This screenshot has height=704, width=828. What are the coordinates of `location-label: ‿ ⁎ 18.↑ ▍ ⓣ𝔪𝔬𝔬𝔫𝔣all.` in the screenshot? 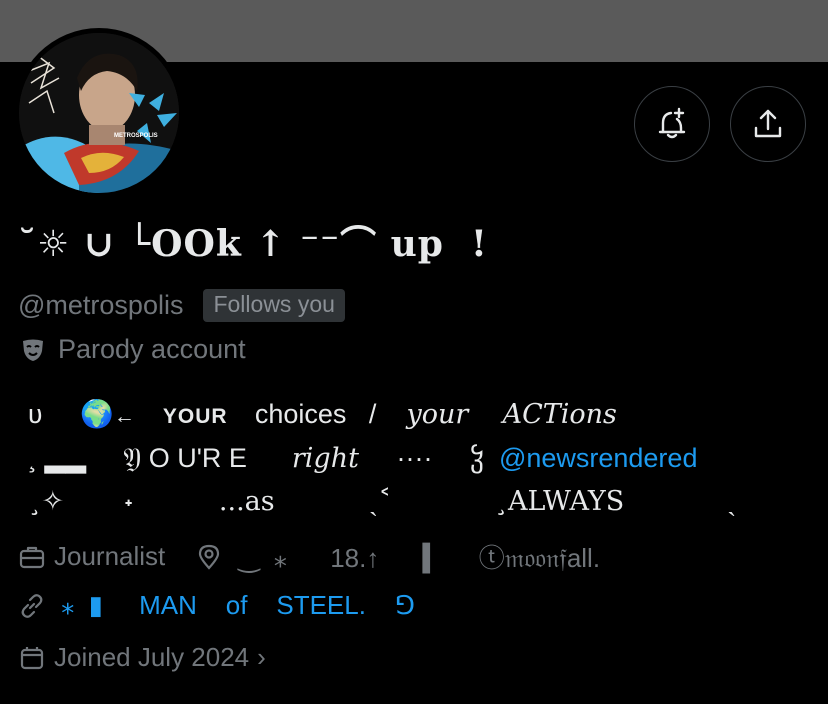 It's located at (416, 558).